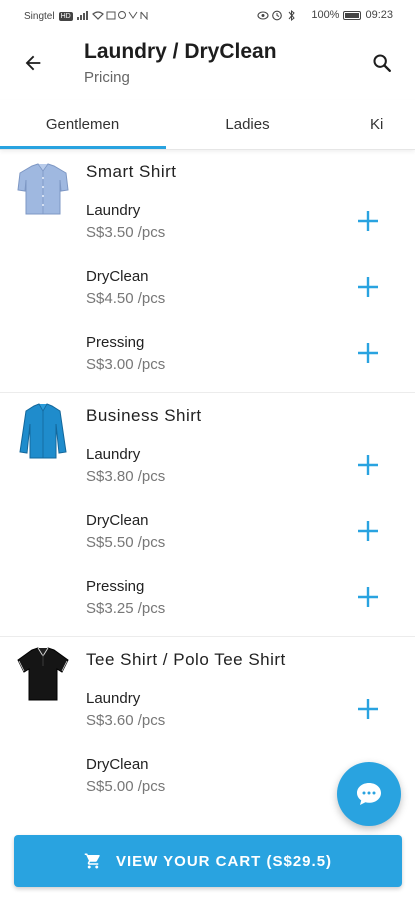  I want to click on service-price: S$3.50 /pcs, so click(126, 232).